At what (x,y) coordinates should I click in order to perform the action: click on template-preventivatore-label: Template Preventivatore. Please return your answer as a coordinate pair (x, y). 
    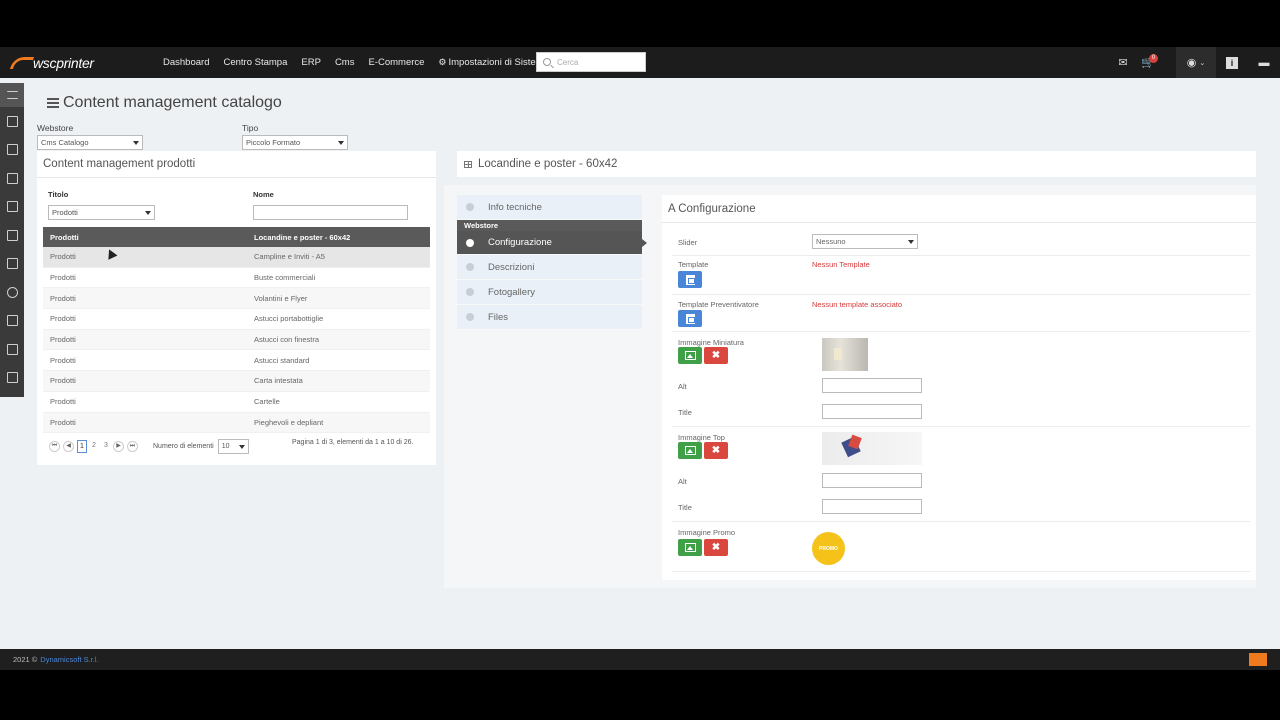
    Looking at the image, I should click on (718, 304).